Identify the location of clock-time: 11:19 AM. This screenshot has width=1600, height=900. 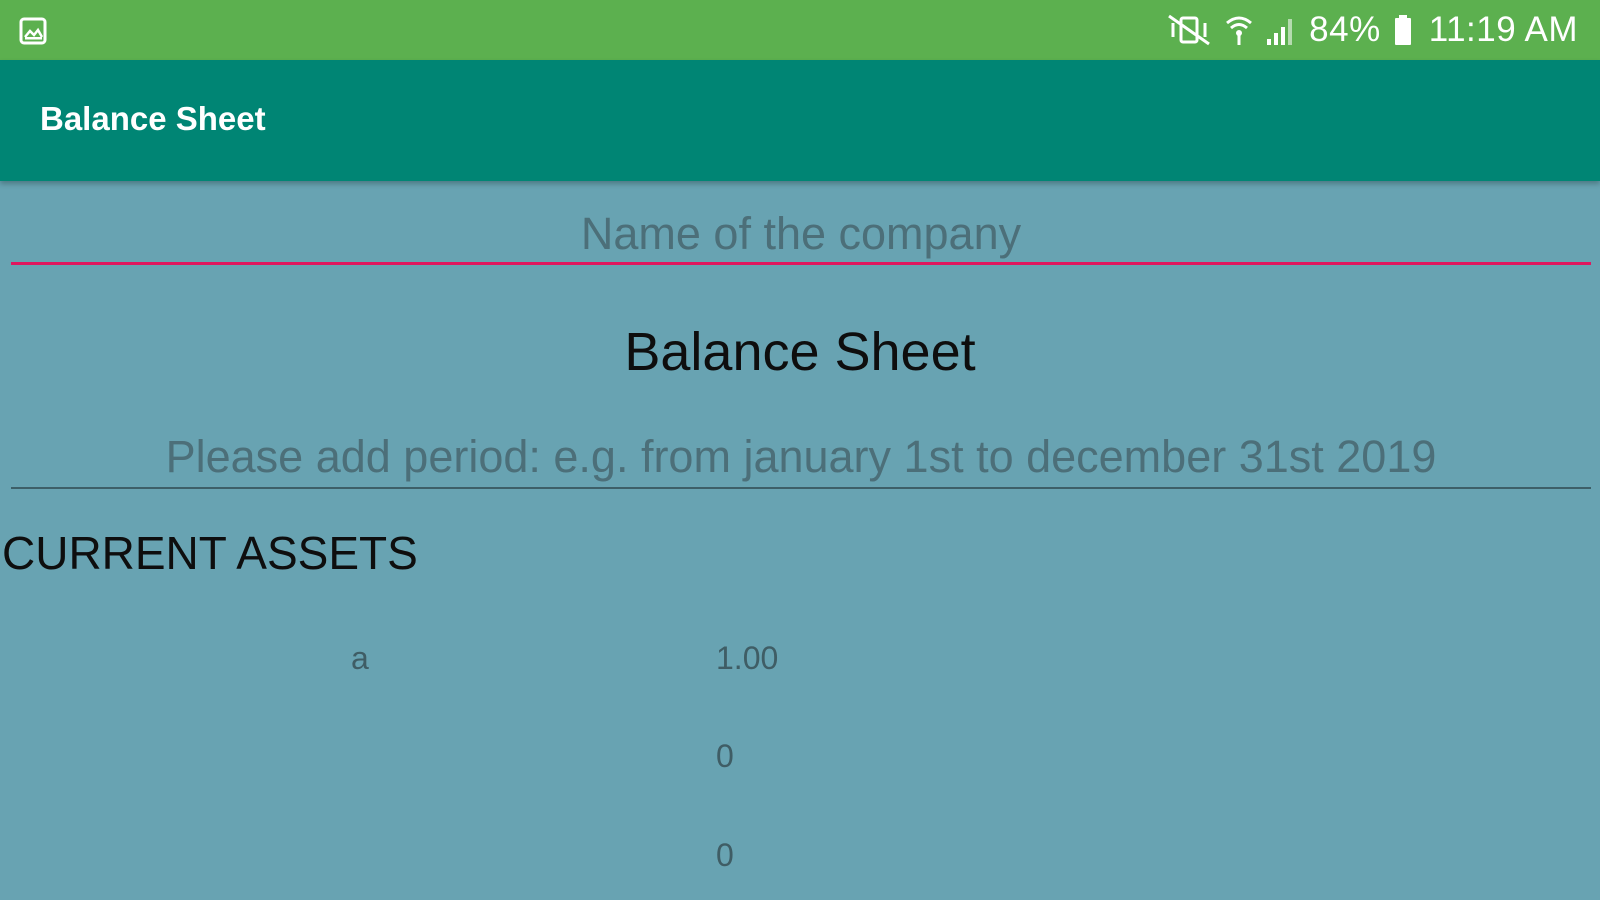
(1503, 29).